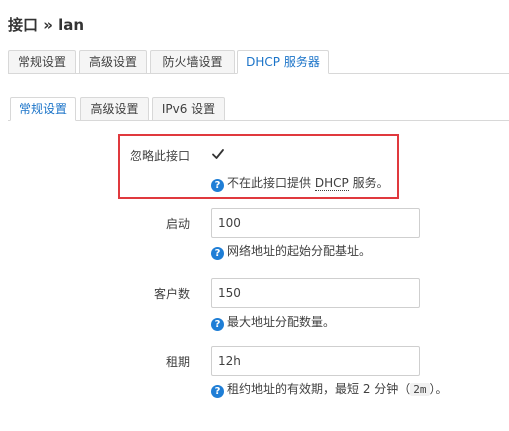  What do you see at coordinates (315, 361) in the screenshot?
I see `lease-input: 12h` at bounding box center [315, 361].